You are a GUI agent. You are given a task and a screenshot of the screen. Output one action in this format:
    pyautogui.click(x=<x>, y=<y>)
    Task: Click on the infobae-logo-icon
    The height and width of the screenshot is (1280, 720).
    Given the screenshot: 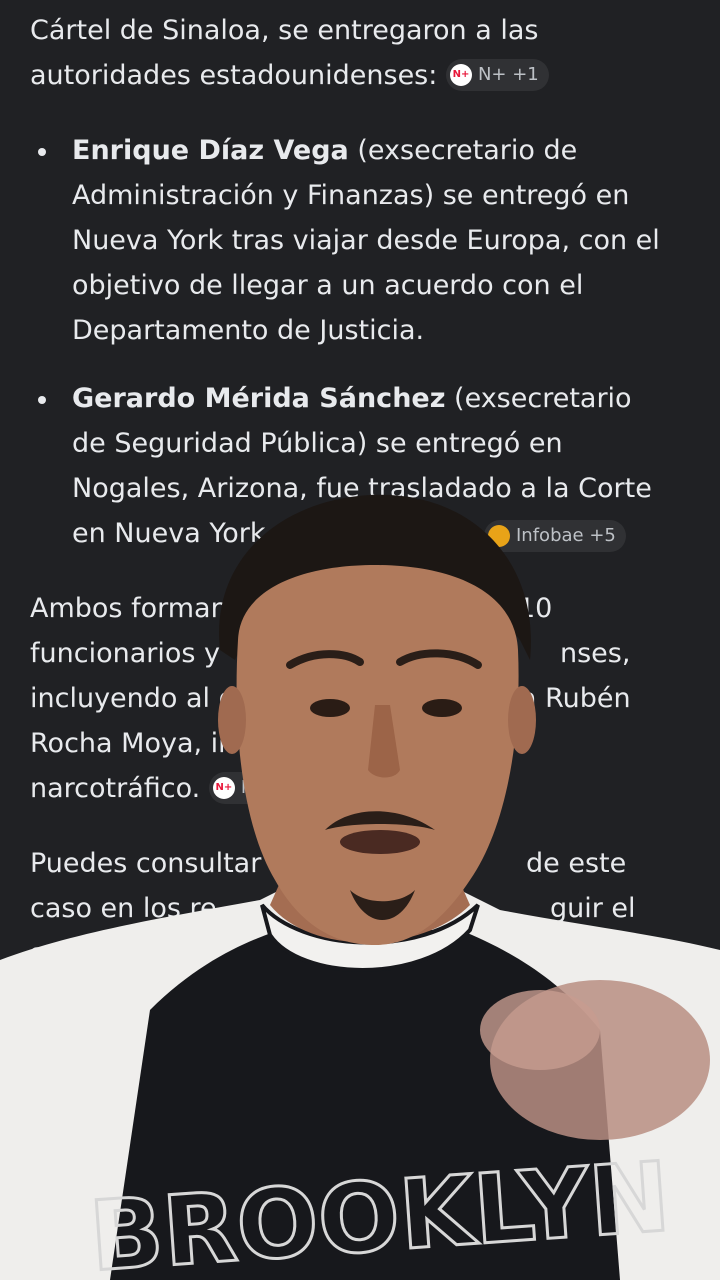 What is the action you would take?
    pyautogui.click(x=499, y=536)
    